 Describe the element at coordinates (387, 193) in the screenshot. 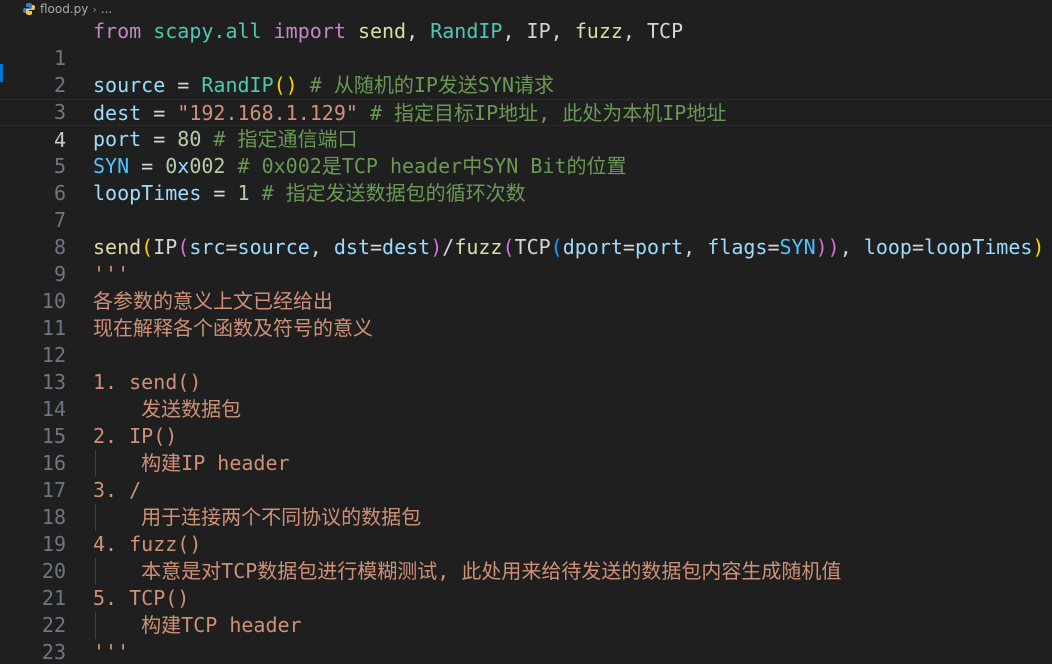

I see `token-comment: # 指定发送数据包的循环次数` at that location.